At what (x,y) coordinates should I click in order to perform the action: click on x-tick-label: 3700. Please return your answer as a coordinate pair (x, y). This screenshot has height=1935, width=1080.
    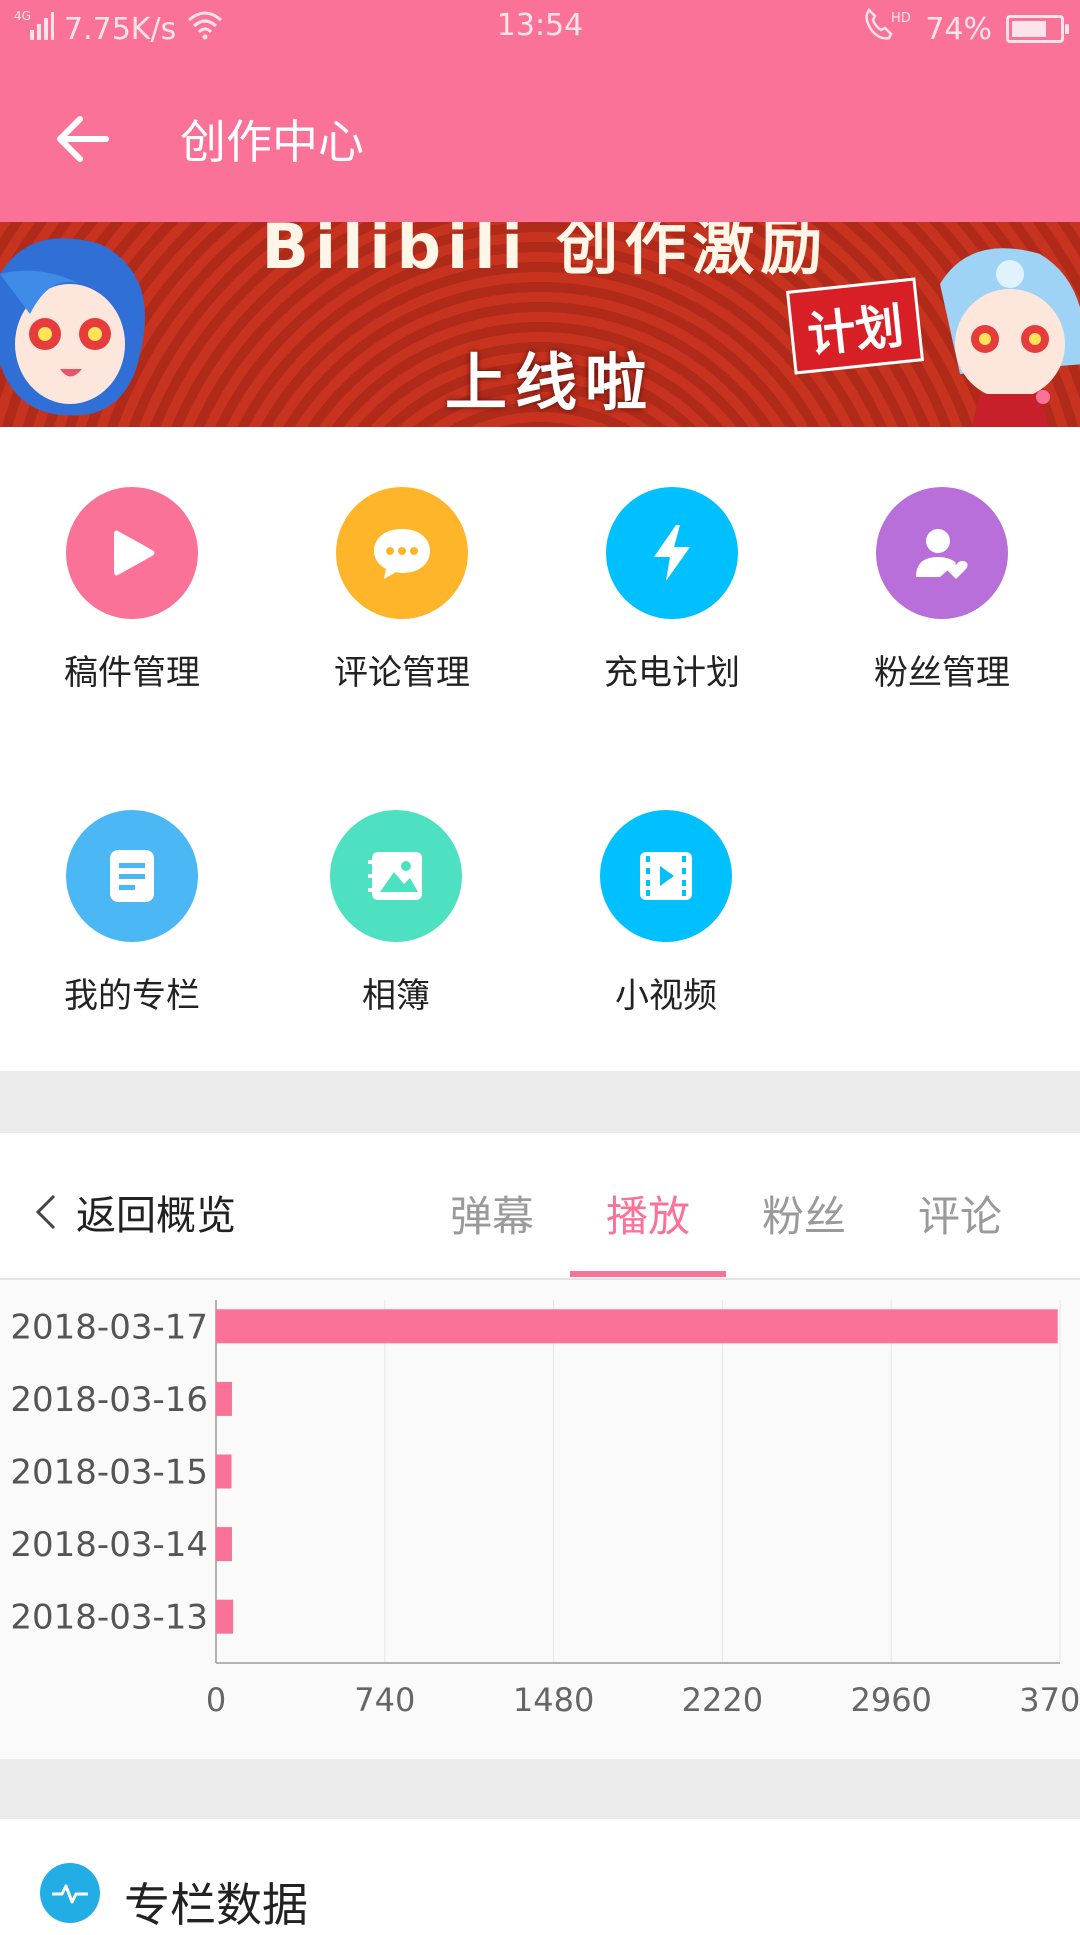
    Looking at the image, I should click on (1049, 1700).